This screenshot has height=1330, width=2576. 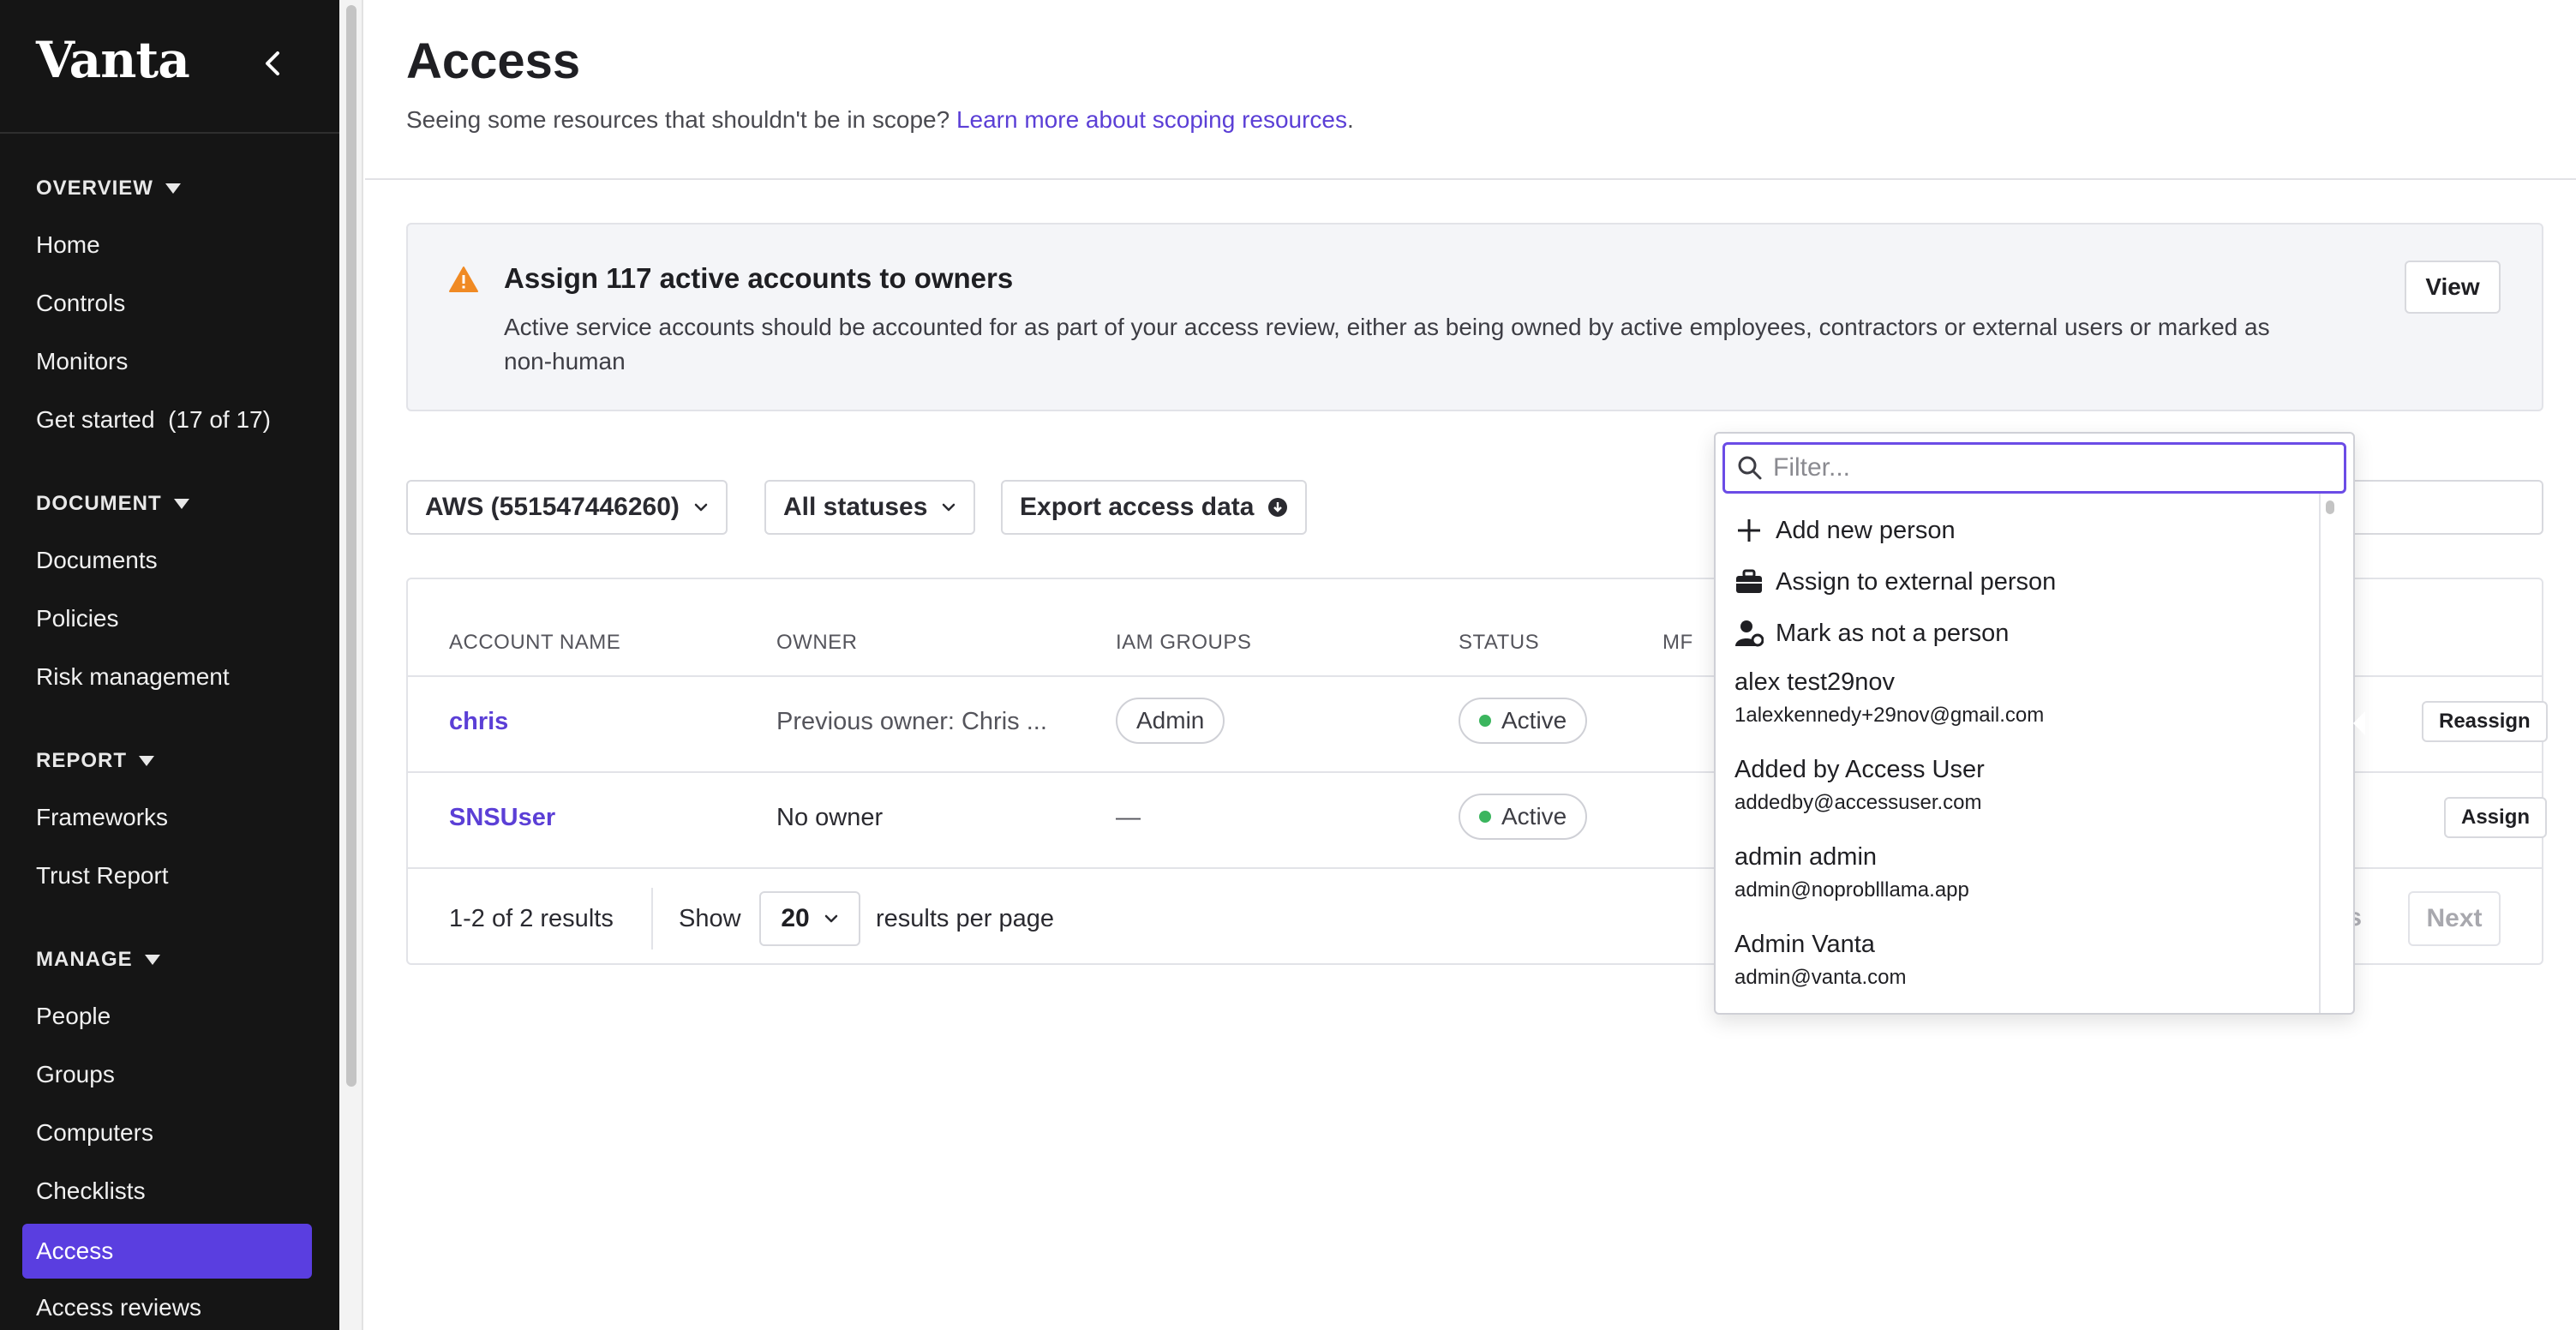 What do you see at coordinates (1151, 119) in the screenshot?
I see `scoping-resources-link: Learn more about scoping resources` at bounding box center [1151, 119].